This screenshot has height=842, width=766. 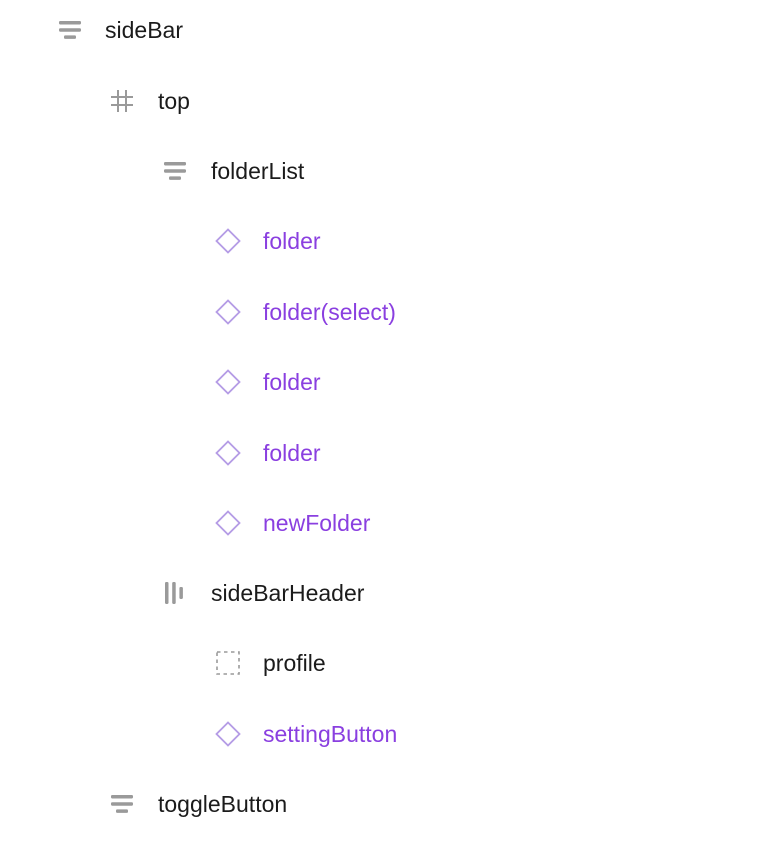 What do you see at coordinates (383, 30) in the screenshot?
I see `layer-row-sidebar: sideBar` at bounding box center [383, 30].